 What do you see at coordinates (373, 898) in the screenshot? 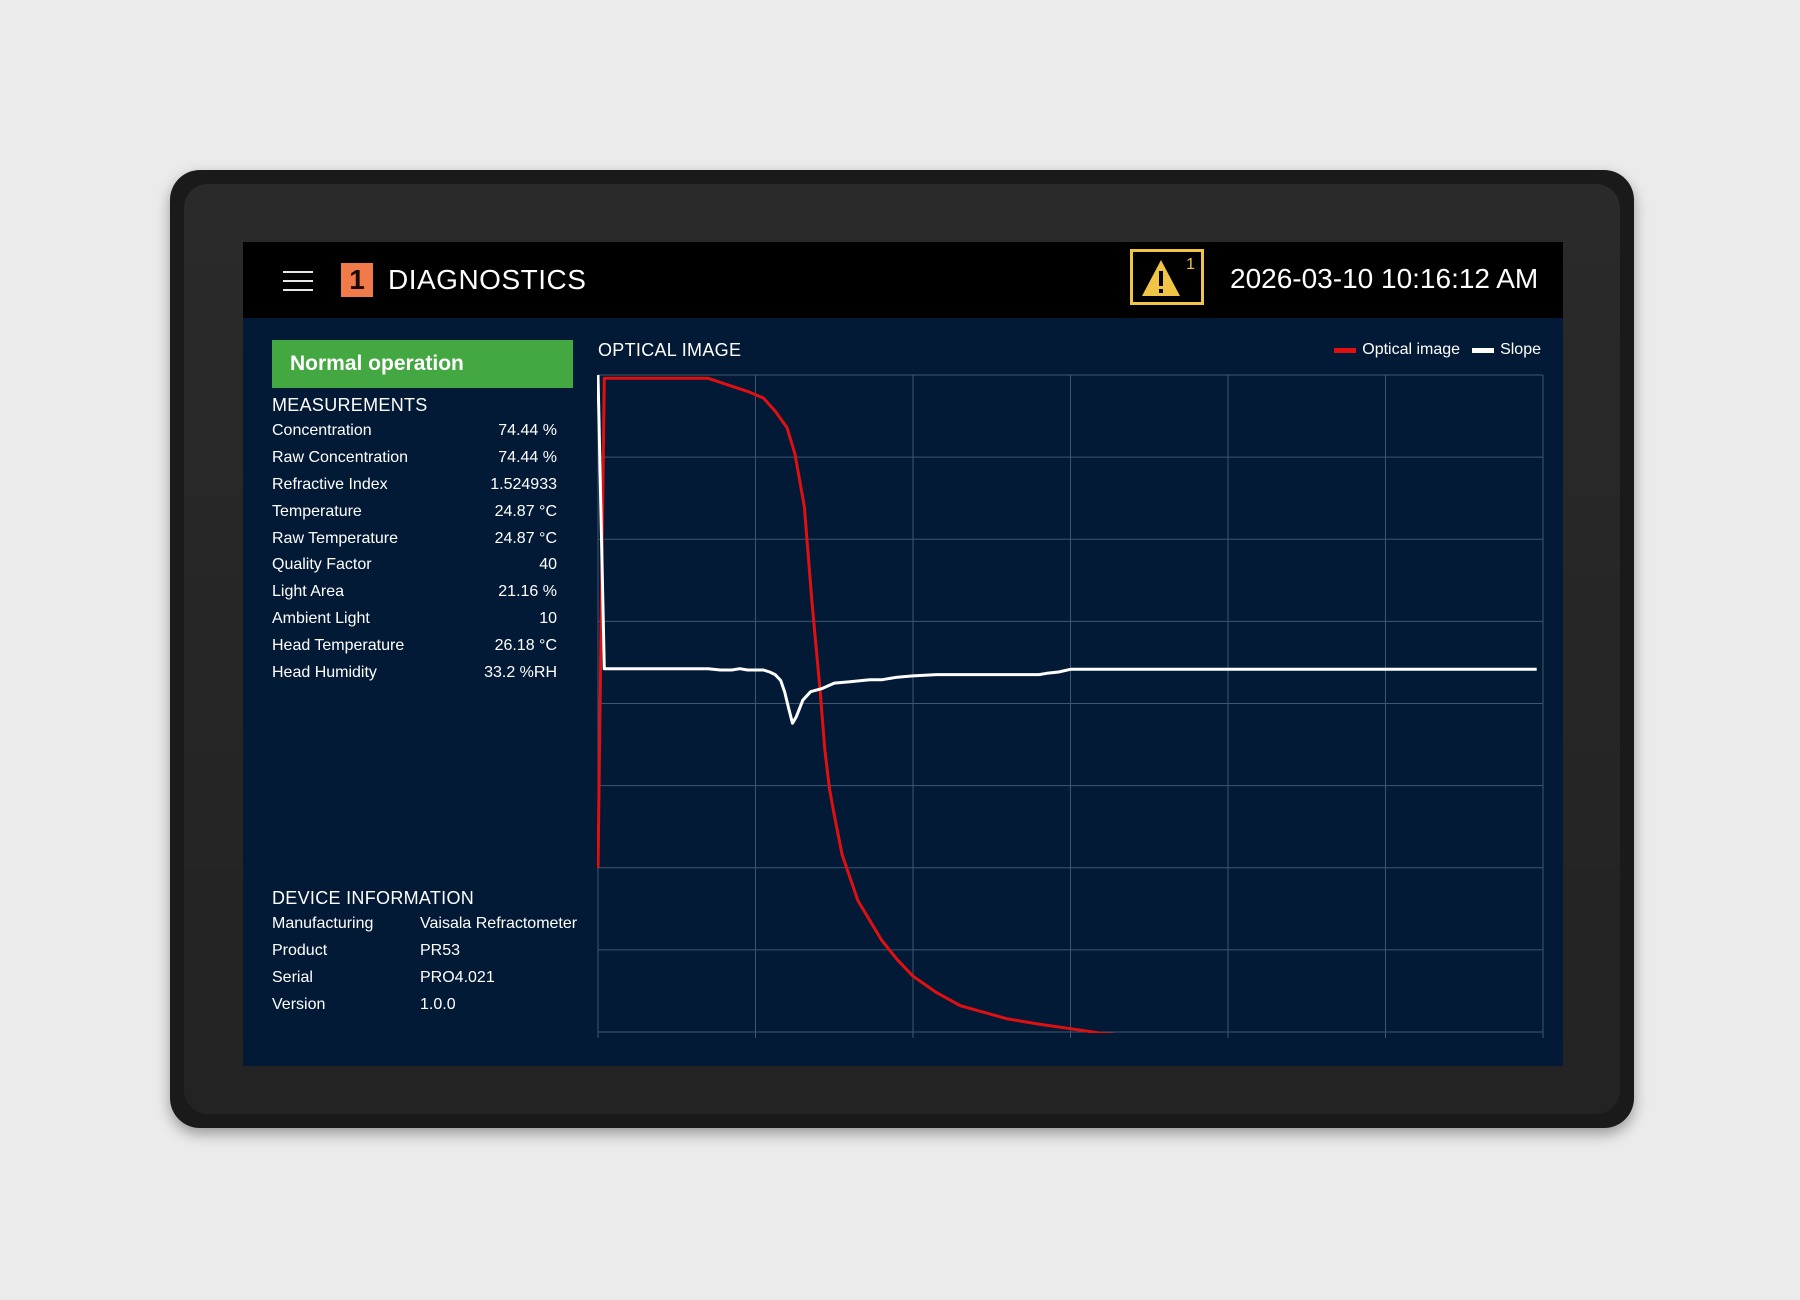
I see `device-info-title: DEVICE INFORMATION` at bounding box center [373, 898].